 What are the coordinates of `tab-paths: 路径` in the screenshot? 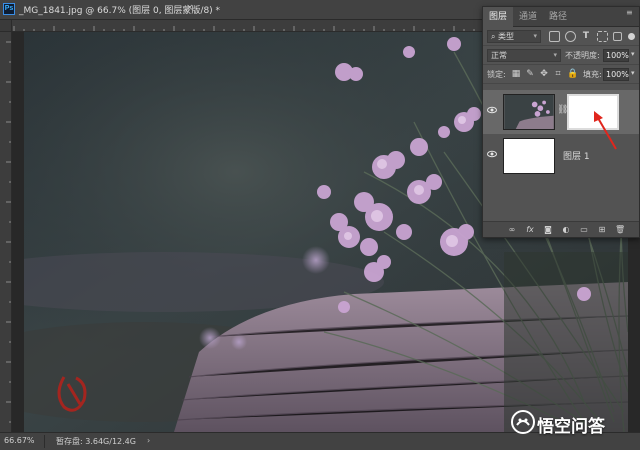 It's located at (558, 17).